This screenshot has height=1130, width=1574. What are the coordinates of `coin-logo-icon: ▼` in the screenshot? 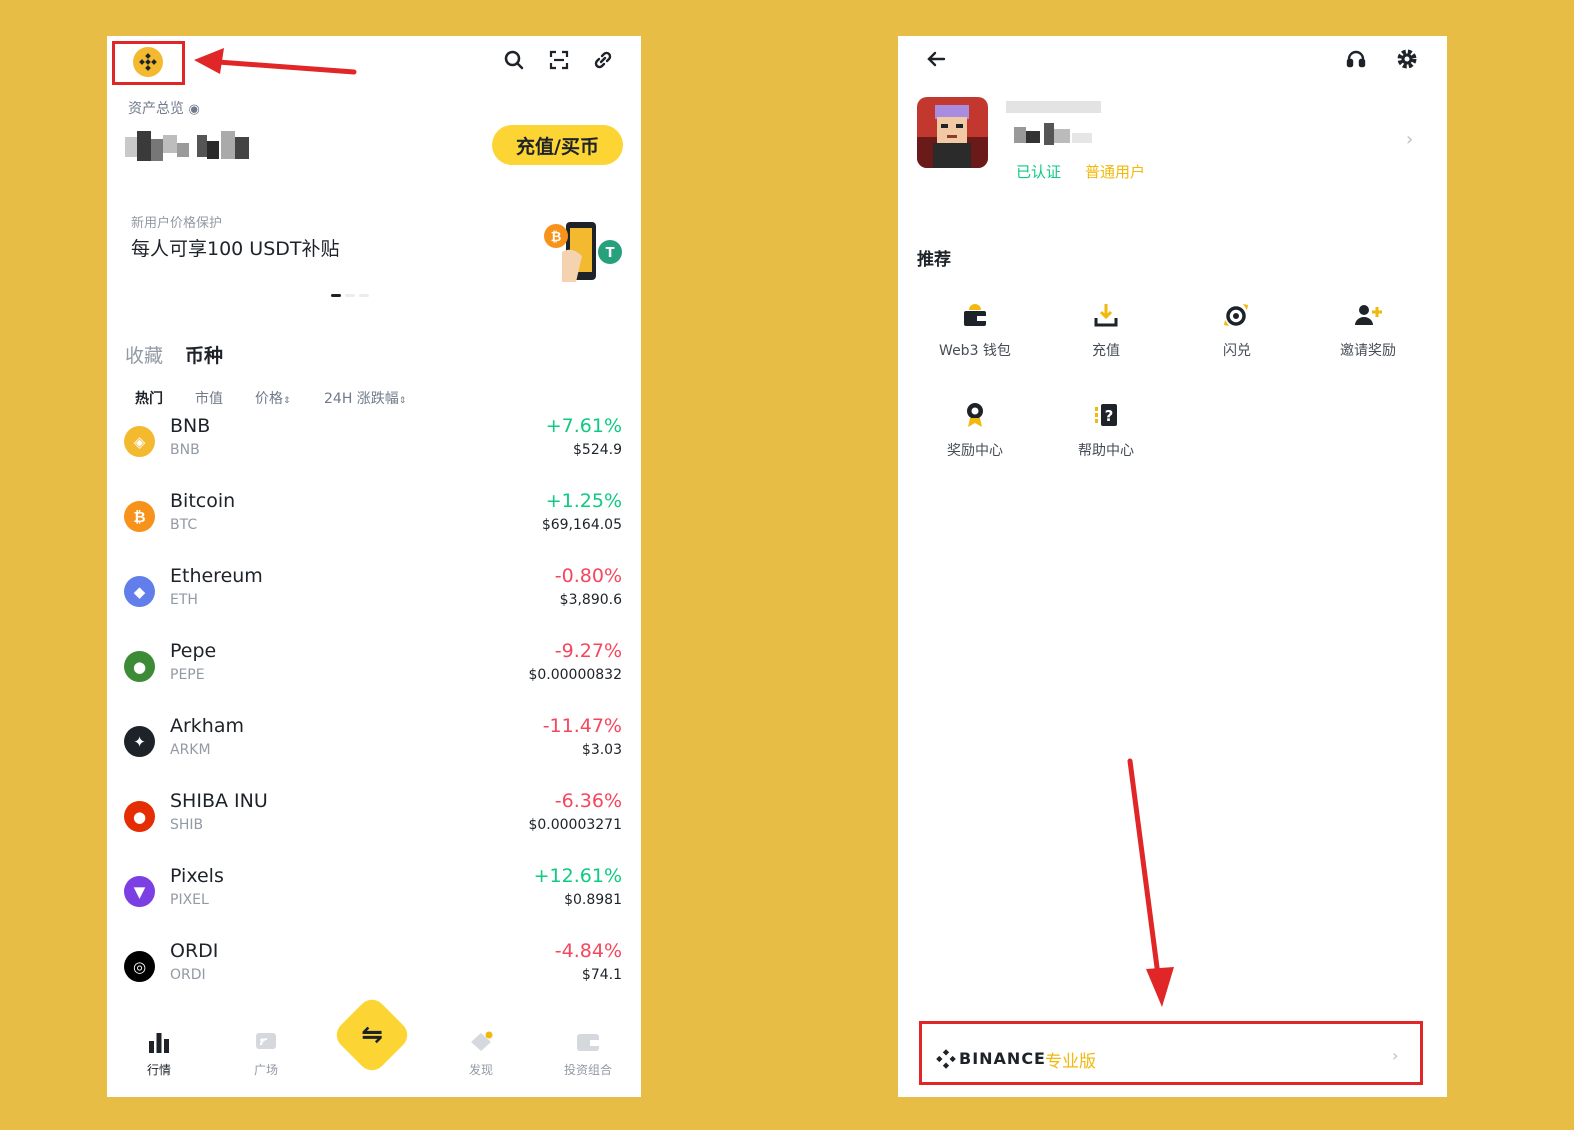 It's located at (139, 891).